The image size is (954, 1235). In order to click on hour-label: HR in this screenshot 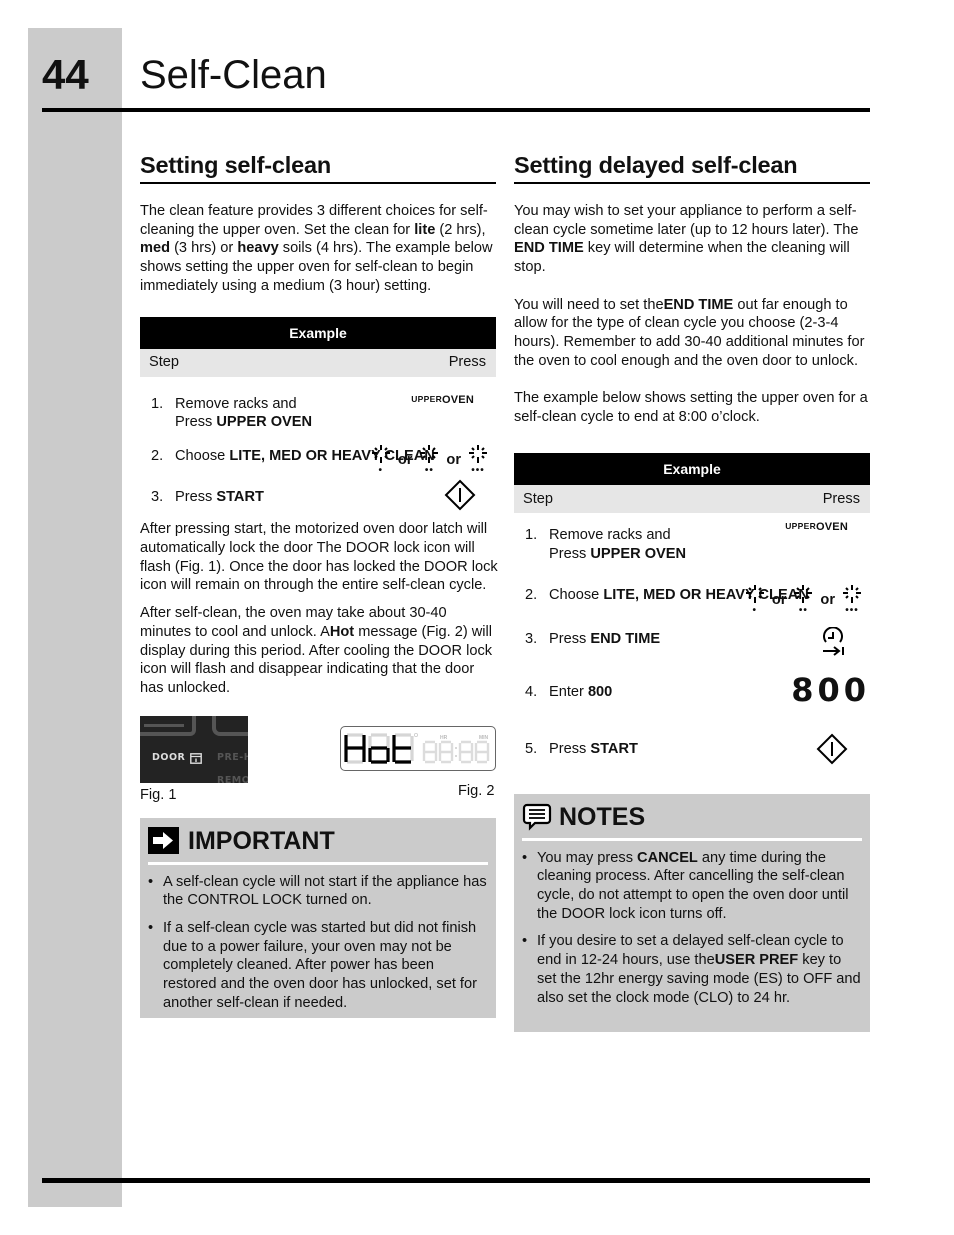, I will do `click(444, 737)`.